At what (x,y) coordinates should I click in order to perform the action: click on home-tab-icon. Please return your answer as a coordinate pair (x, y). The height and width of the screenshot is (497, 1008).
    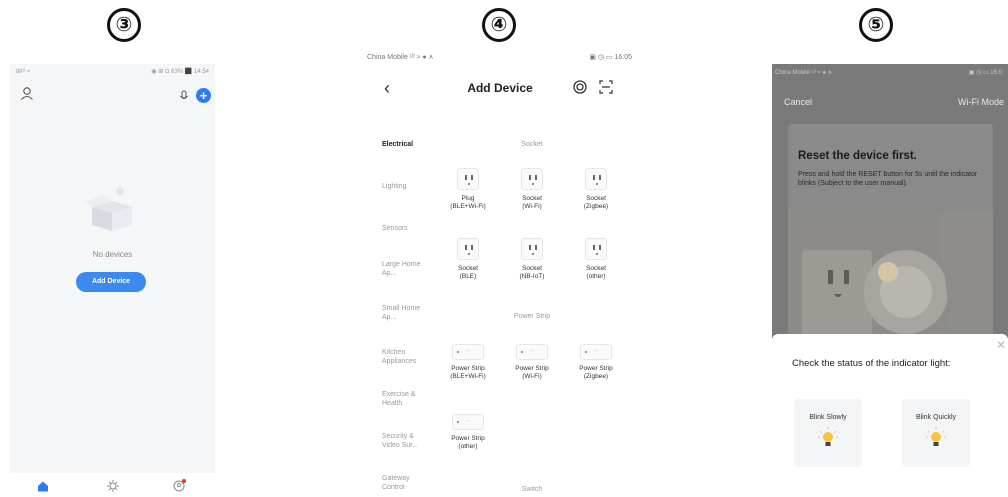
    Looking at the image, I should click on (43, 486).